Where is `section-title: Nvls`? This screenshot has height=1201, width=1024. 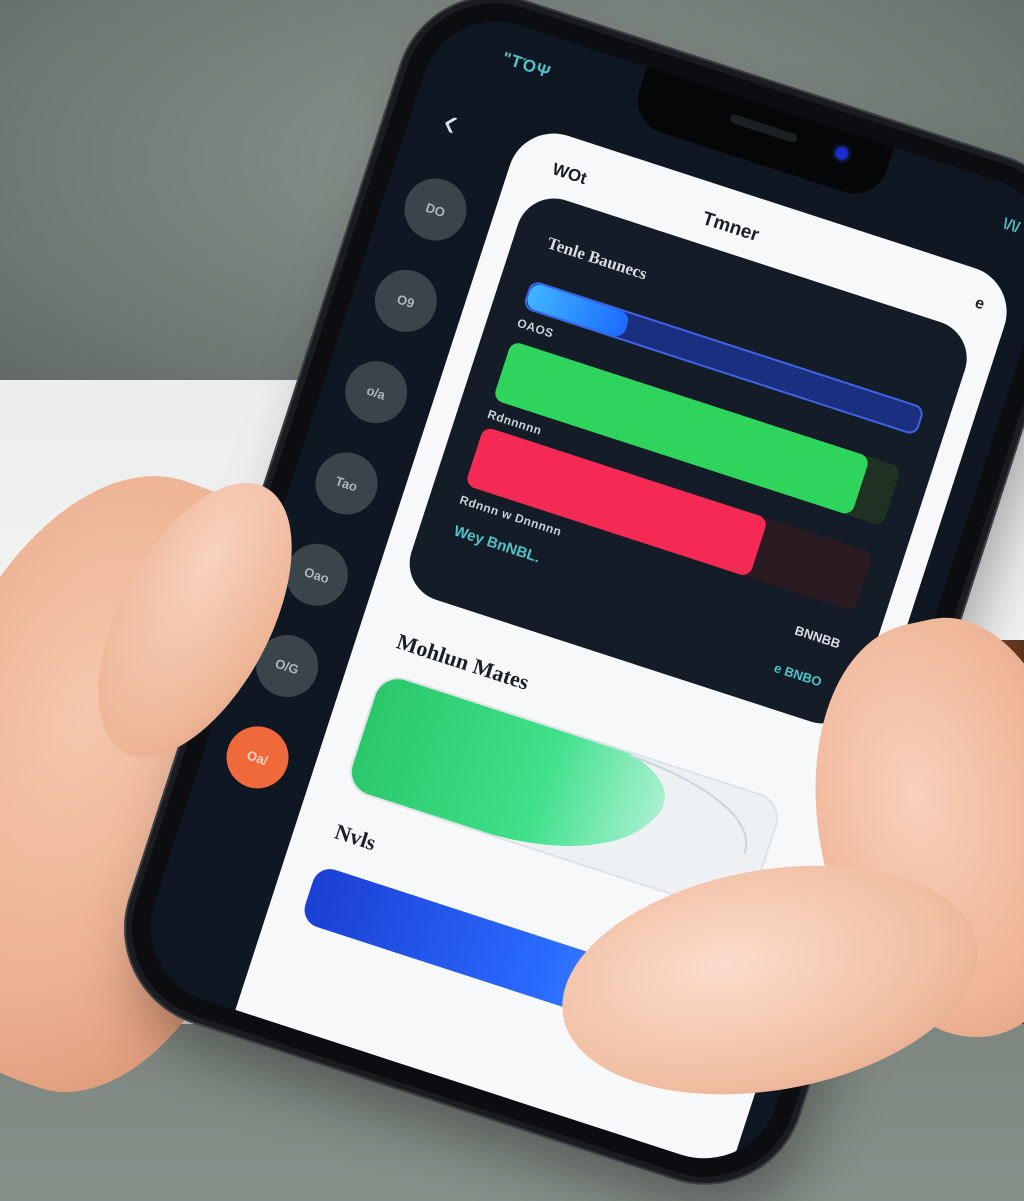 section-title: Nvls is located at coordinates (355, 837).